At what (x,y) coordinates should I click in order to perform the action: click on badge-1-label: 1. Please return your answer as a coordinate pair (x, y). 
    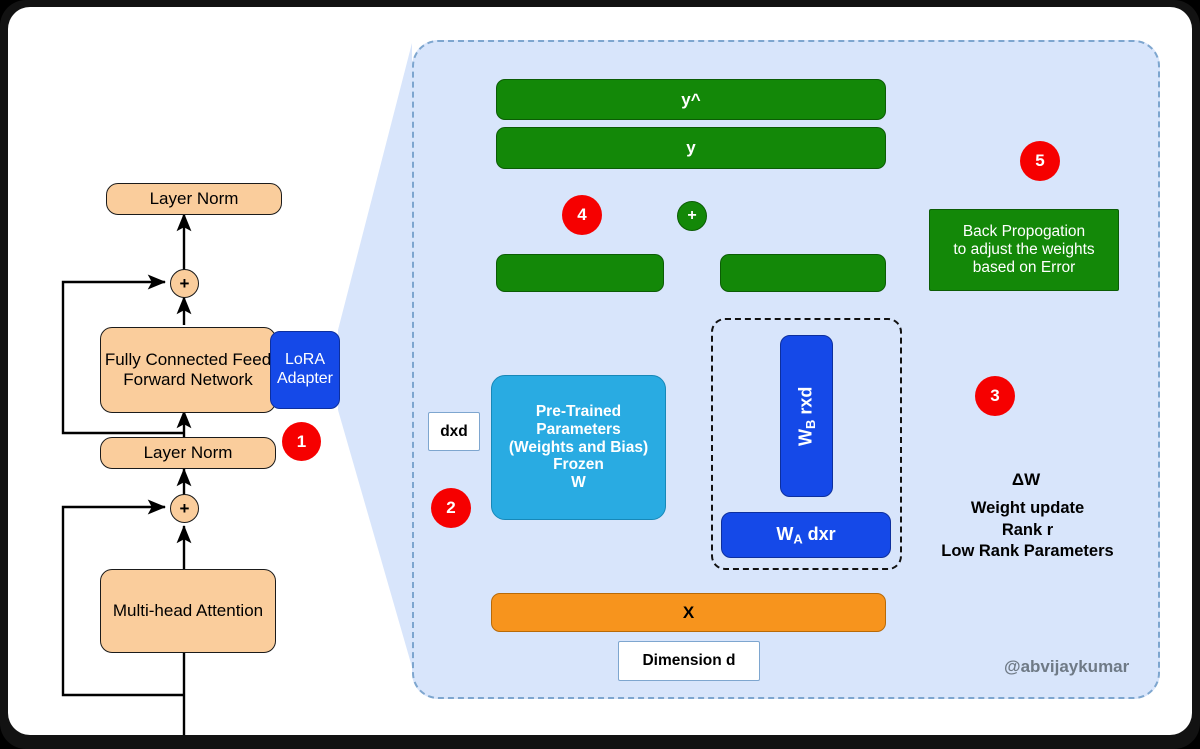
    Looking at the image, I should click on (301, 441).